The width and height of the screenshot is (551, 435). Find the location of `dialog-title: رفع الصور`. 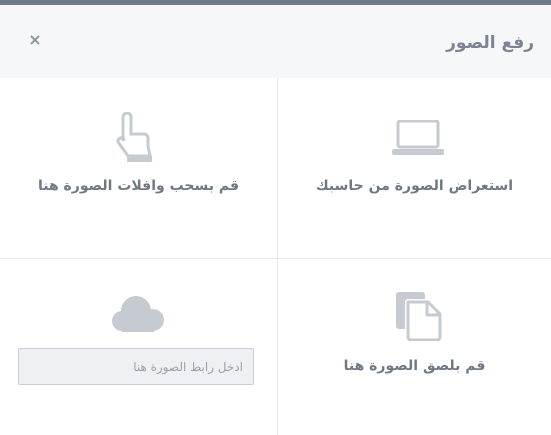

dialog-title: رفع الصور is located at coordinates (490, 43).